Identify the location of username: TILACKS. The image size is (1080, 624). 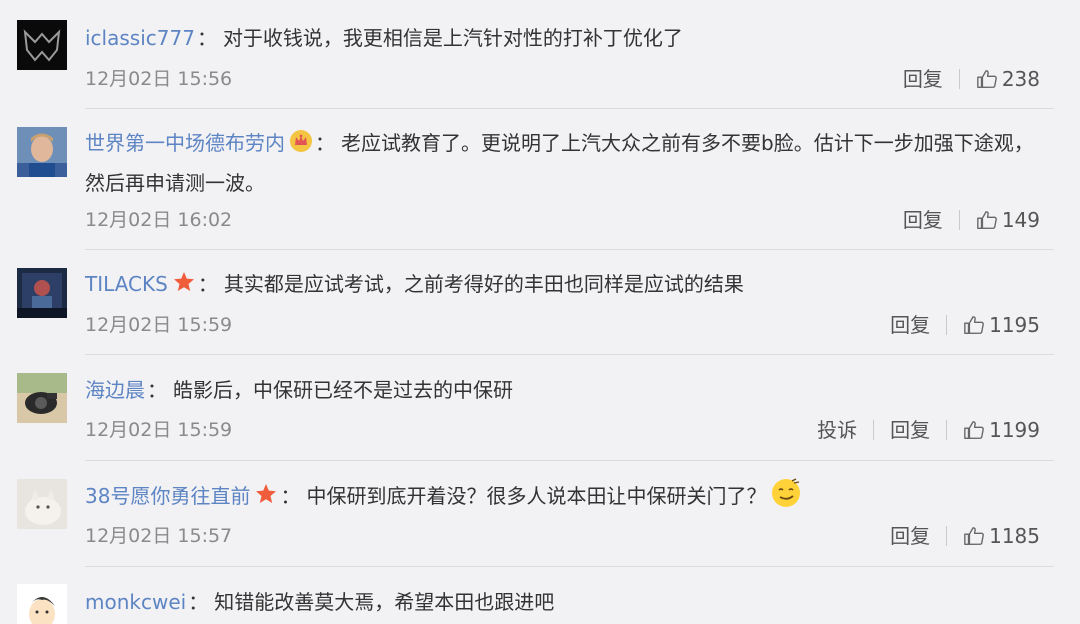
(126, 284).